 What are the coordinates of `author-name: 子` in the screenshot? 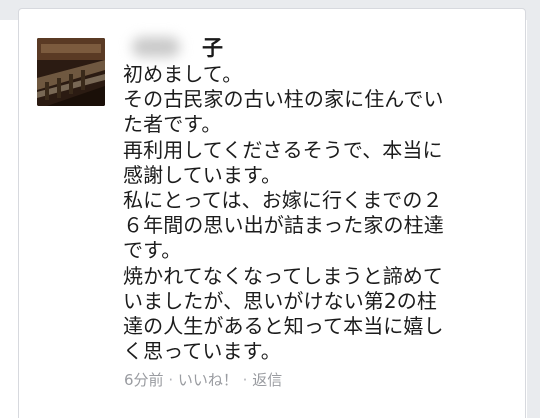 It's located at (173, 47).